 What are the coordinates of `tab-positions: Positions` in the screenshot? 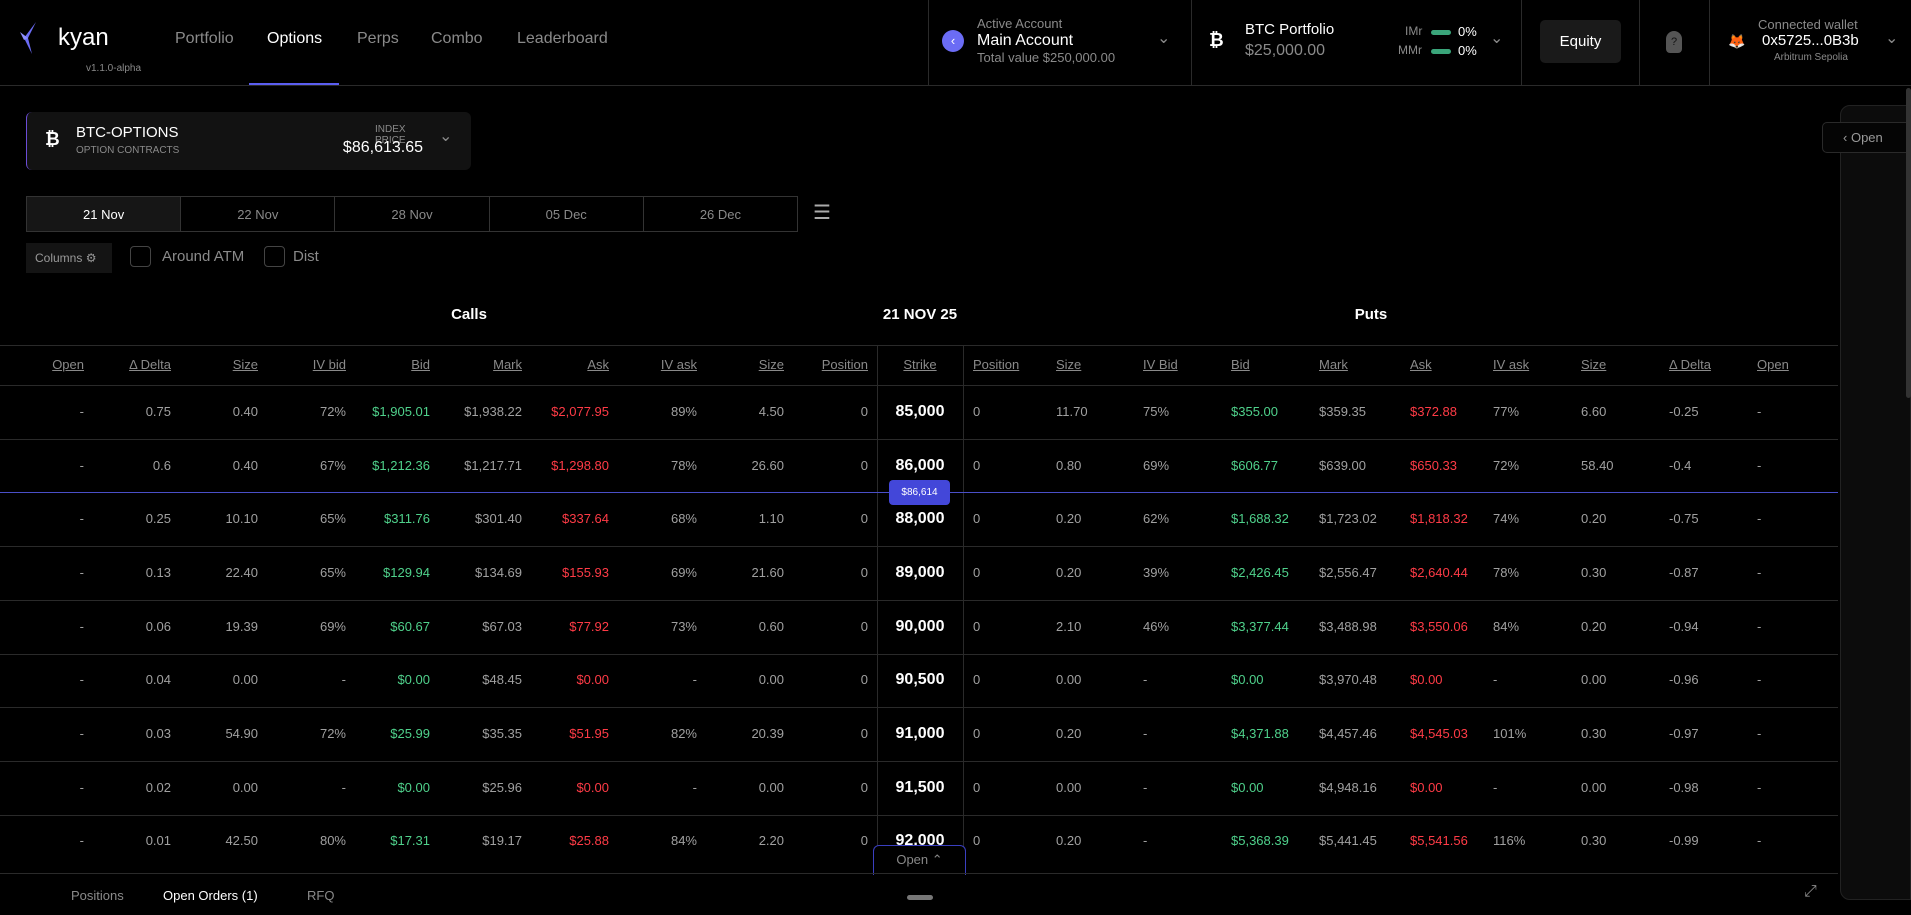 It's located at (97, 895).